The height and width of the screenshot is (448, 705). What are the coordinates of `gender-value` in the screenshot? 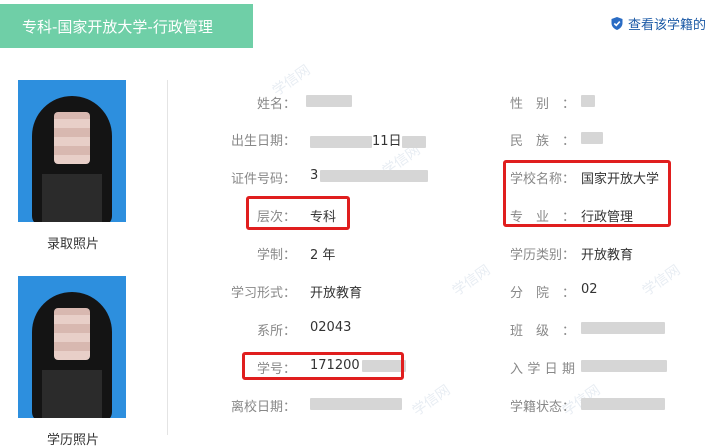 It's located at (588, 100).